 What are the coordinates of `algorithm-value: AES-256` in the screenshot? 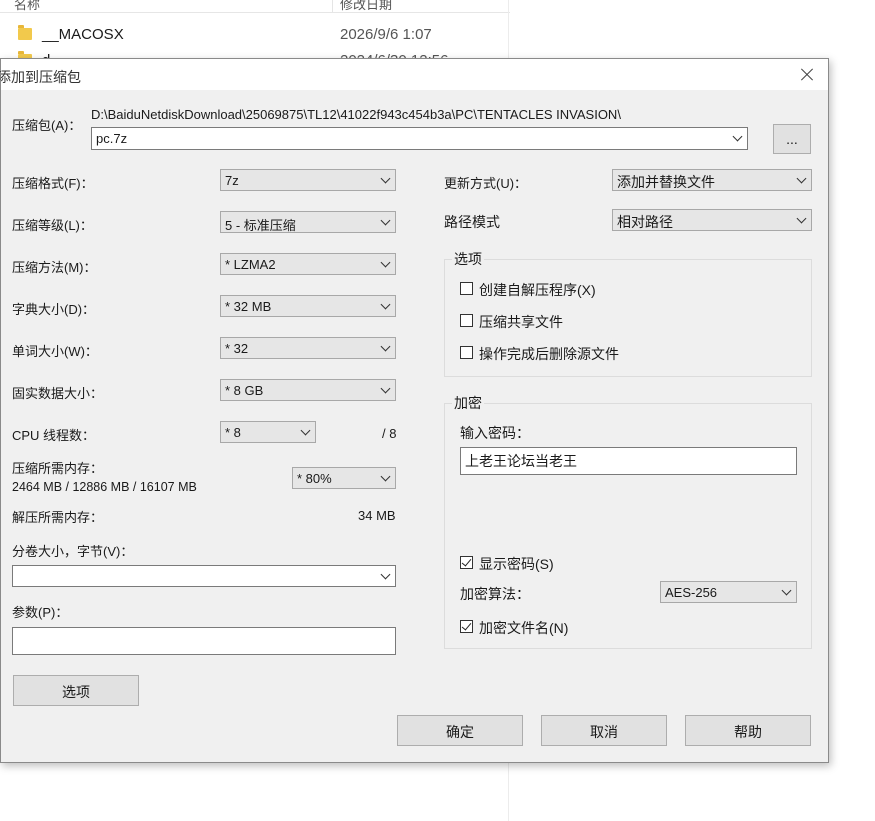 It's located at (691, 592).